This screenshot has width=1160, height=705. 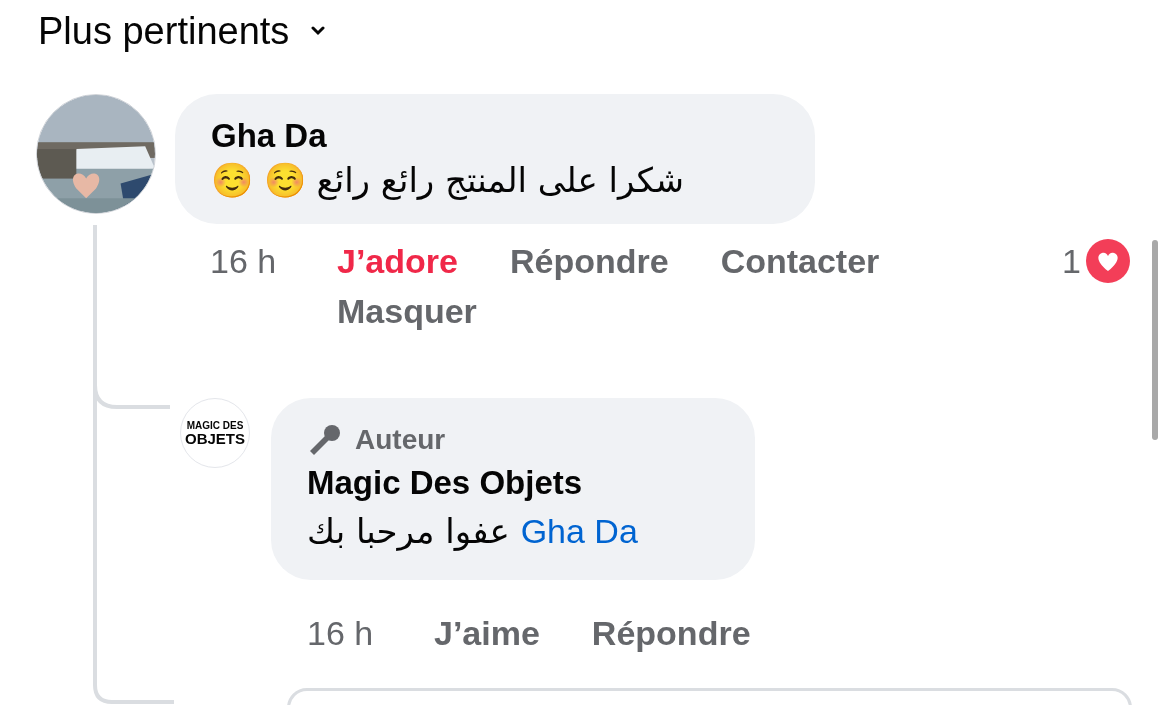 What do you see at coordinates (1071, 261) in the screenshot?
I see `reaction-count: 1` at bounding box center [1071, 261].